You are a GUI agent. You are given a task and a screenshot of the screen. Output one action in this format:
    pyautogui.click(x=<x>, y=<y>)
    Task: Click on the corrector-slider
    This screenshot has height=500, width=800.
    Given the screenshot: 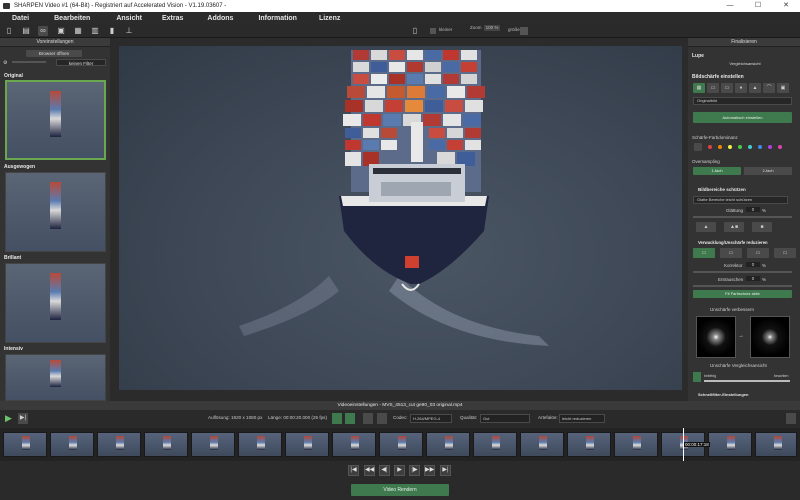 What is the action you would take?
    pyautogui.click(x=742, y=272)
    